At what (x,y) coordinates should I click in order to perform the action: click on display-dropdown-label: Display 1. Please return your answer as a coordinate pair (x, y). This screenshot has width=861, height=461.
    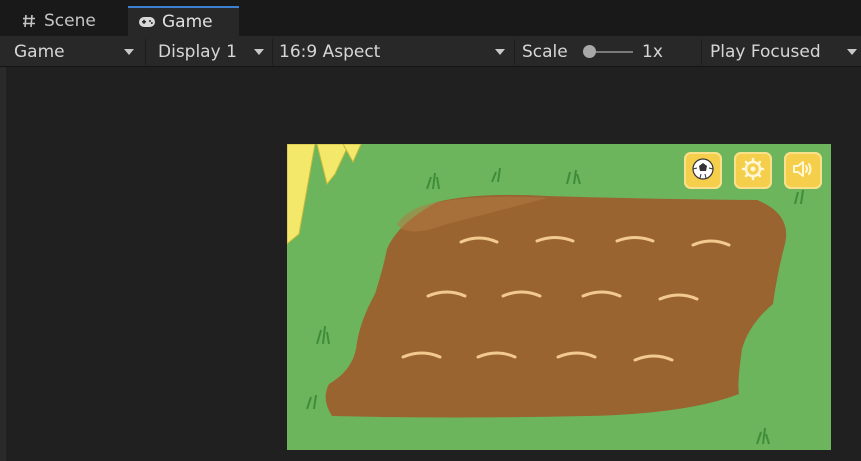
    Looking at the image, I should click on (197, 52).